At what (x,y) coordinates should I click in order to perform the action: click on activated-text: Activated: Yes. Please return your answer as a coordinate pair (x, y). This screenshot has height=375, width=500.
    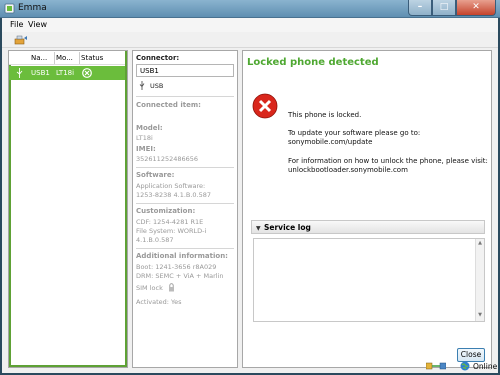
    Looking at the image, I should click on (159, 302).